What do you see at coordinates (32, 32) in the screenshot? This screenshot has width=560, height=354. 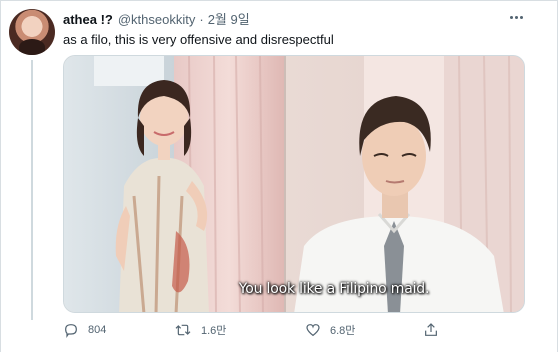 I see `avatar` at bounding box center [32, 32].